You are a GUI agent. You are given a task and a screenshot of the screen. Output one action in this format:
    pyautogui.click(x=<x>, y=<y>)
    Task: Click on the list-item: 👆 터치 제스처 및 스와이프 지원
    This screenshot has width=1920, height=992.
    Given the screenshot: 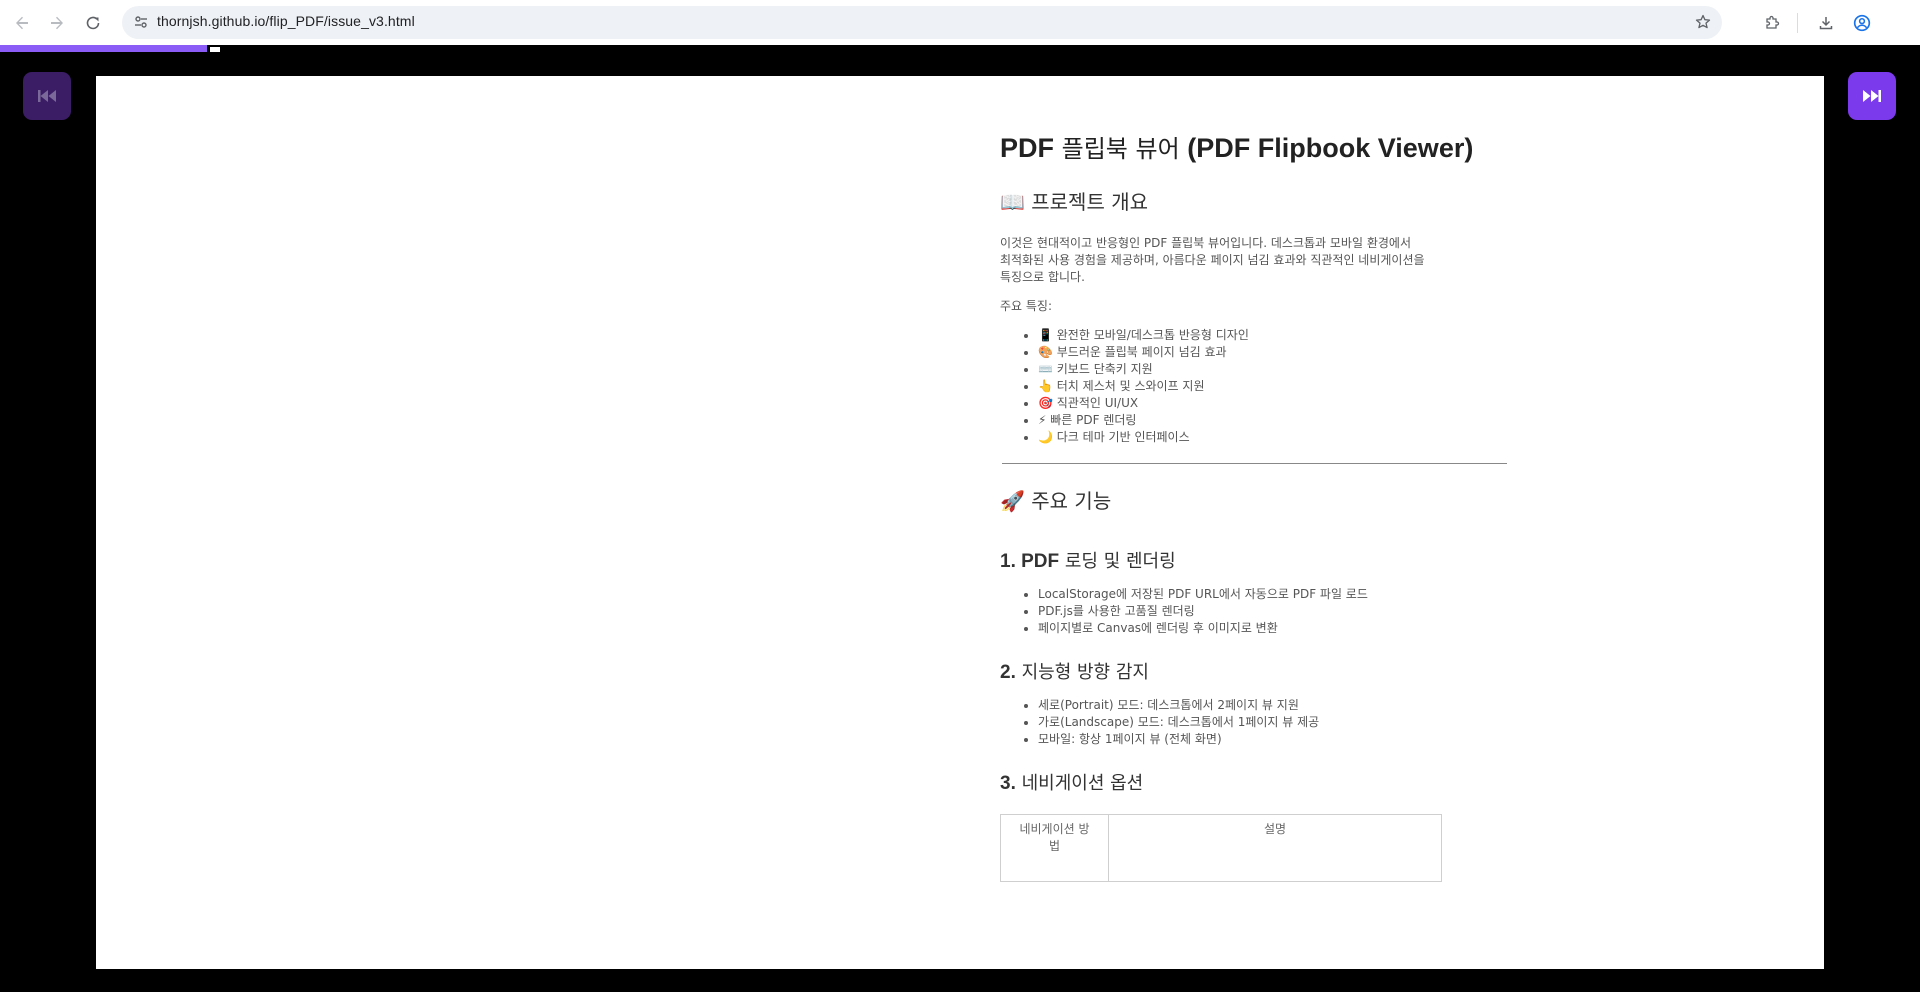 What is the action you would take?
    pyautogui.click(x=1274, y=386)
    